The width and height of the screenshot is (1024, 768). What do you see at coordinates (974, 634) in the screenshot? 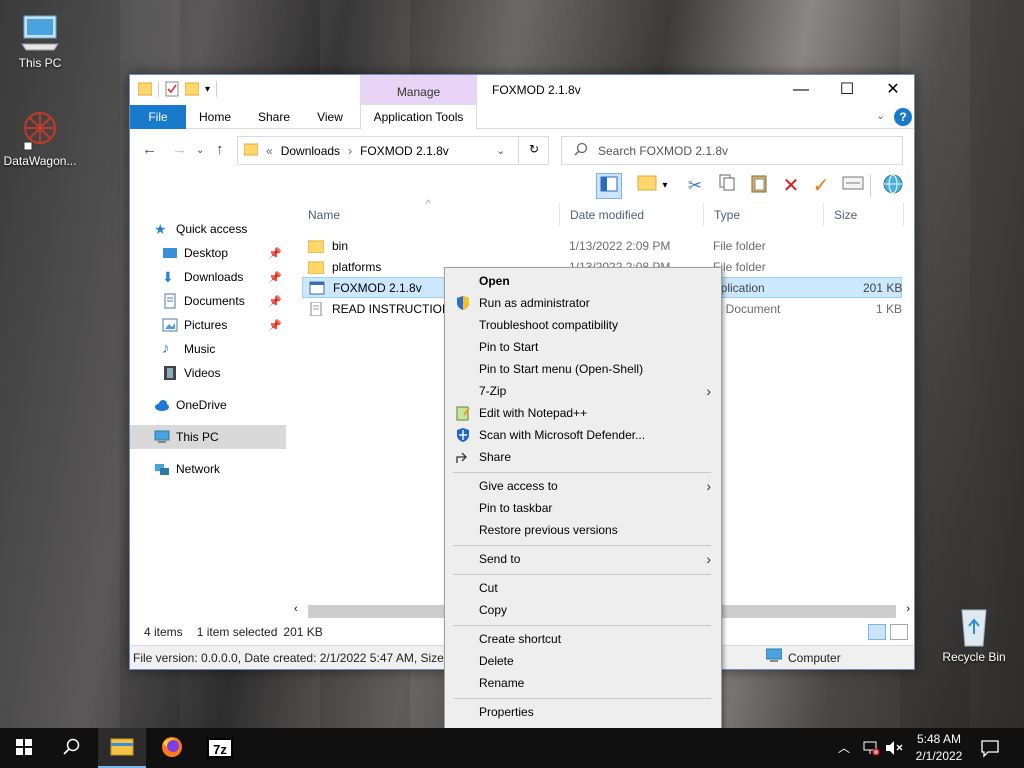
I see `desktop-icon-recycle-bin: Recycle Bin` at bounding box center [974, 634].